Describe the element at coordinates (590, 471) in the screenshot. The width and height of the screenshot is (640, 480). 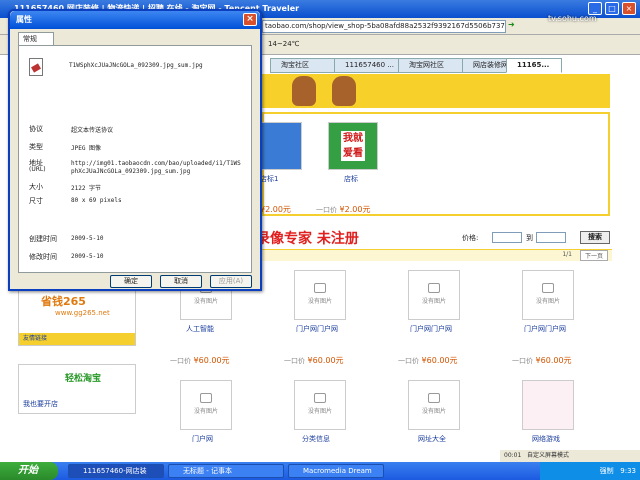
I see `system-tray: 强制 9:33` at that location.